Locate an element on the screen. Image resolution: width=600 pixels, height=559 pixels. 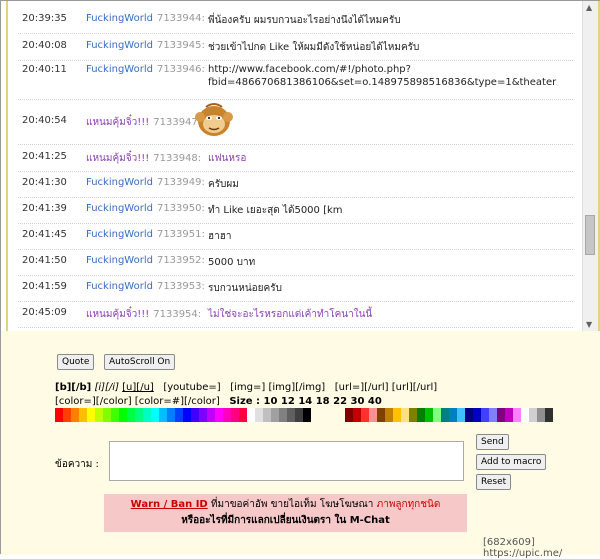
message-user: FuckingWorld 7133952: is located at coordinates (145, 260).